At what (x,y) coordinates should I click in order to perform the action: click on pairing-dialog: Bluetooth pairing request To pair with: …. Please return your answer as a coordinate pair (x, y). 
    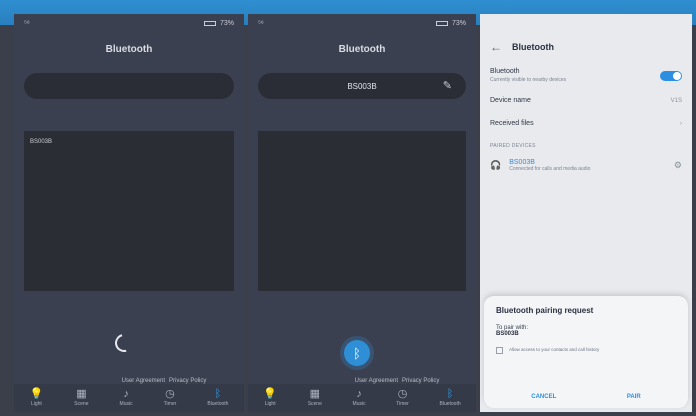
    Looking at the image, I should click on (586, 352).